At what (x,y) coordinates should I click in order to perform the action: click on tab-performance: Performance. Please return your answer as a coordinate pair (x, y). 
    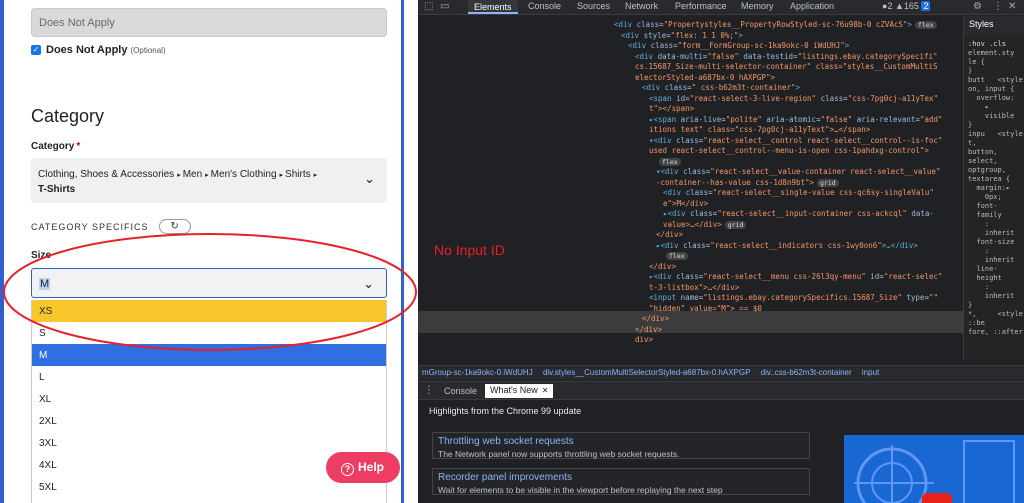
    Looking at the image, I should click on (701, 6).